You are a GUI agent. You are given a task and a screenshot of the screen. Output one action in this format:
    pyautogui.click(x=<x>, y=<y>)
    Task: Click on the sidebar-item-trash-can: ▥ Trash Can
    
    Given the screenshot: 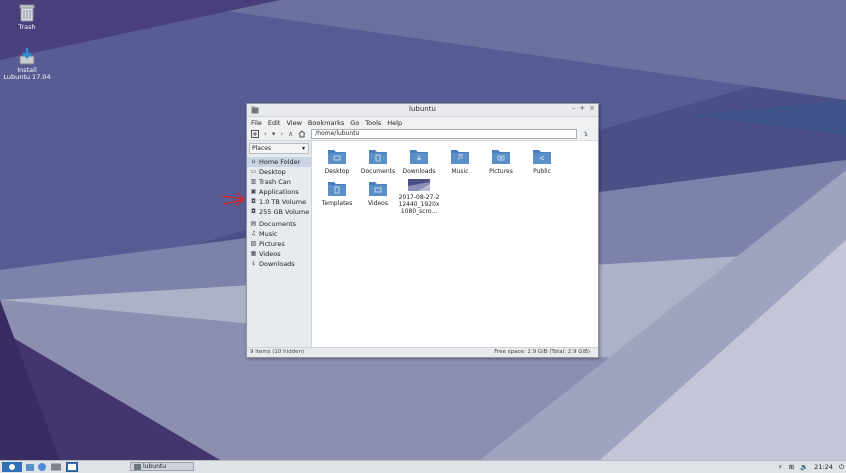 What is the action you would take?
    pyautogui.click(x=279, y=182)
    